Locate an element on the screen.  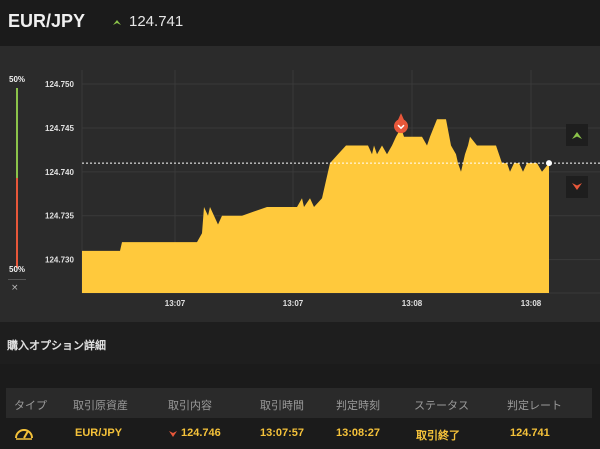
table-header-row: タイプ 取引原資産 取引内容 取引時間 判定時刻 ステータス 判定レート is located at coordinates (299, 403).